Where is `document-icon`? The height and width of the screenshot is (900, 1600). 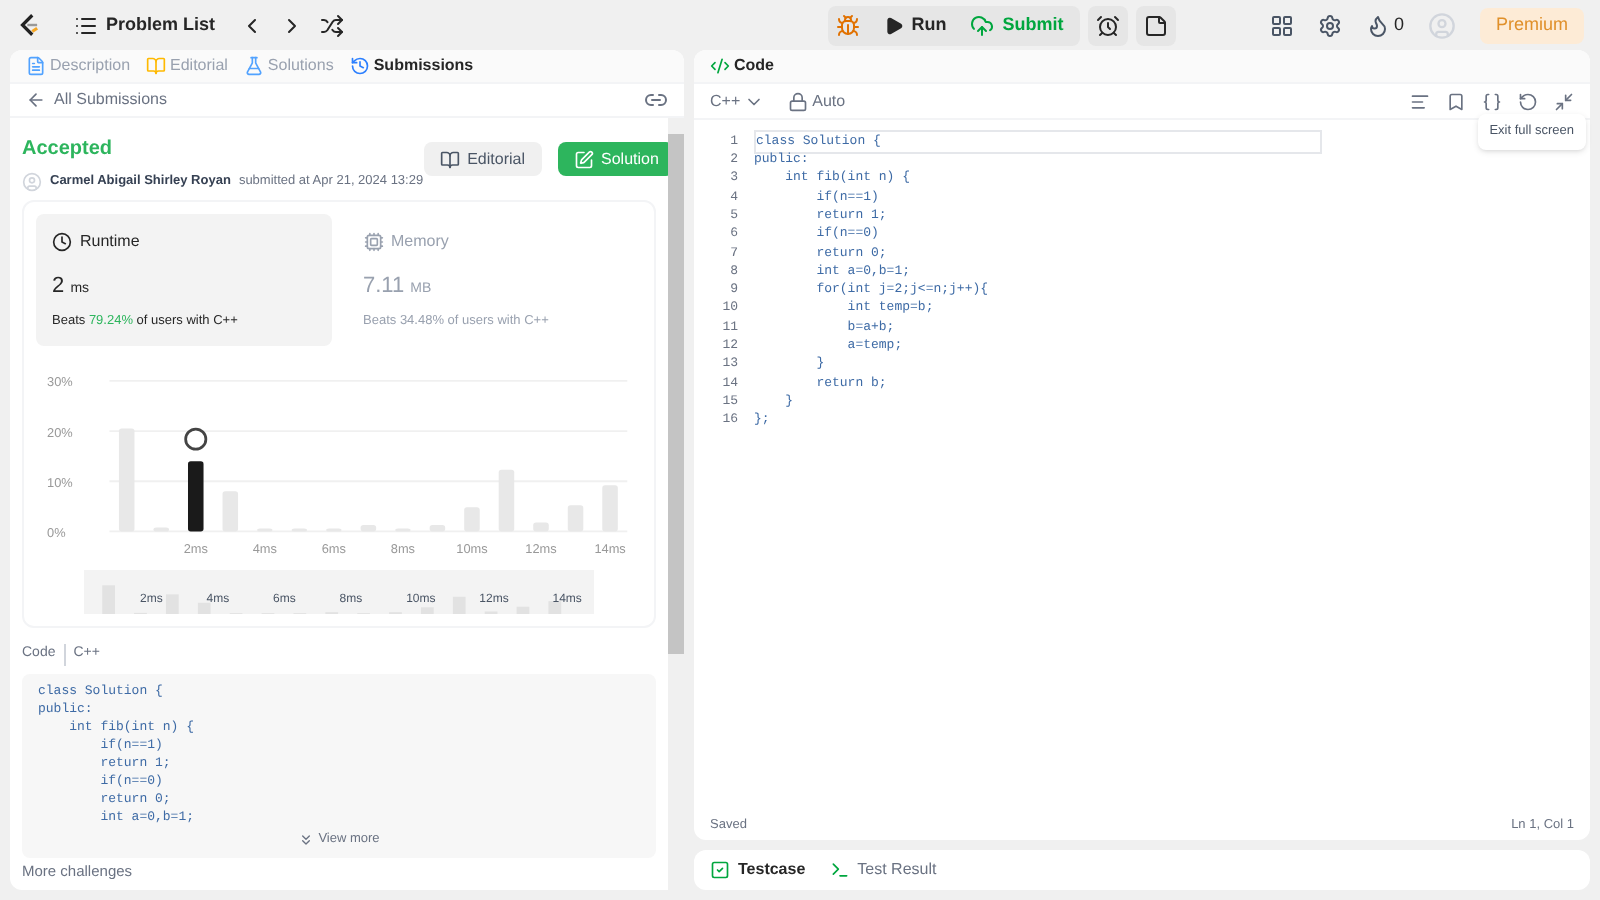 document-icon is located at coordinates (36, 66).